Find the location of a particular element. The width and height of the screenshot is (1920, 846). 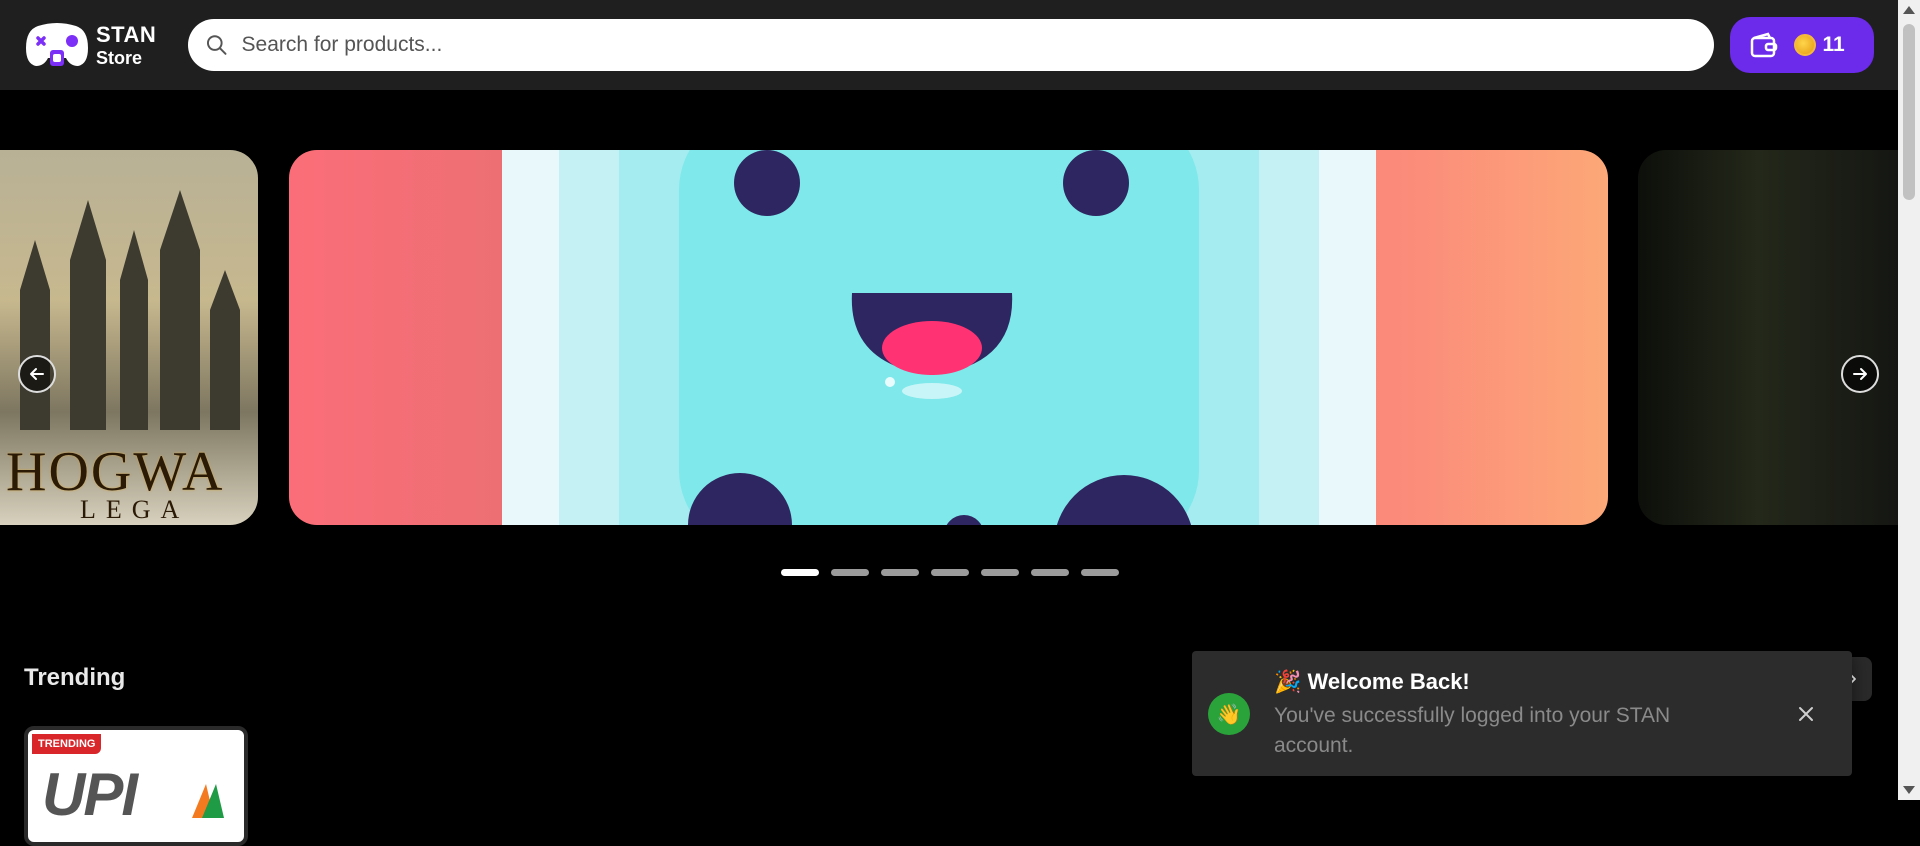

carousel-next-button is located at coordinates (1860, 374).